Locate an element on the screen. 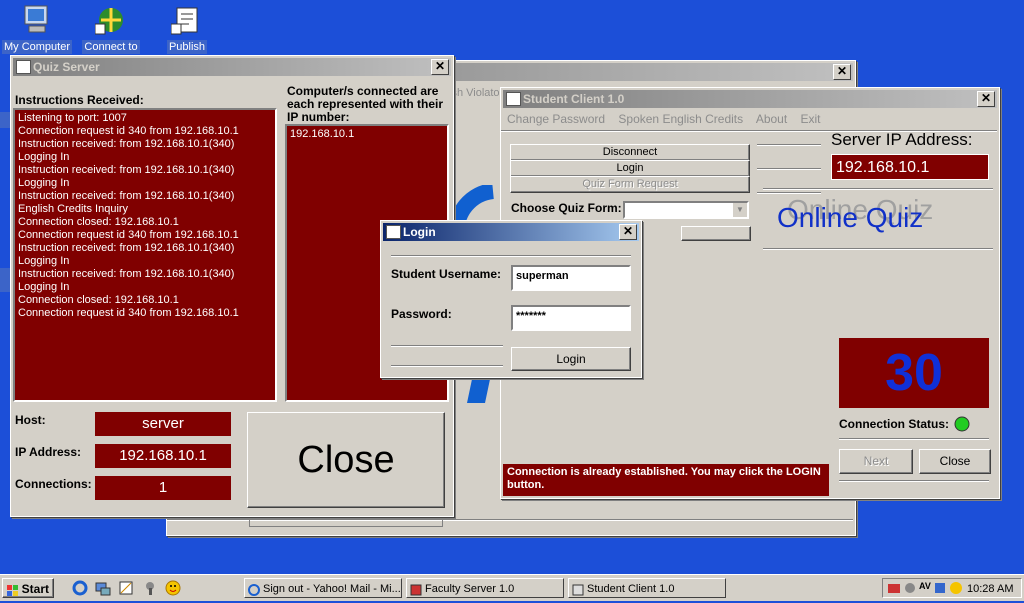 This screenshot has height=603, width=1024. disconnect-button: Disconnect is located at coordinates (630, 152).